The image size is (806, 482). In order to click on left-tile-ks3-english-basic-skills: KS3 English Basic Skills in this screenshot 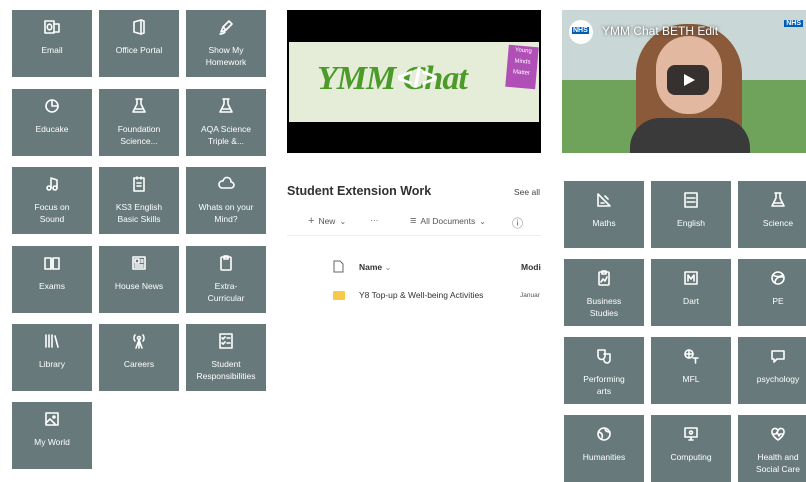, I will do `click(139, 200)`.